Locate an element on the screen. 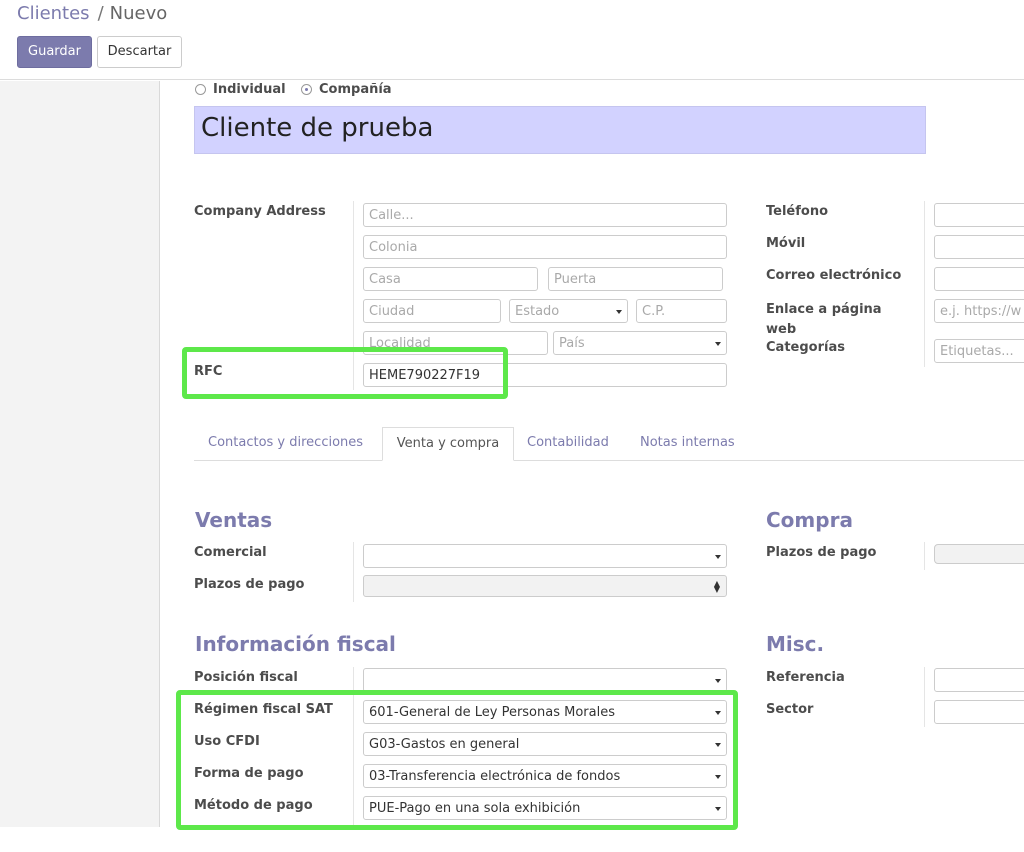 This screenshot has width=1024, height=852. email-label: Correo electrónico is located at coordinates (834, 275).